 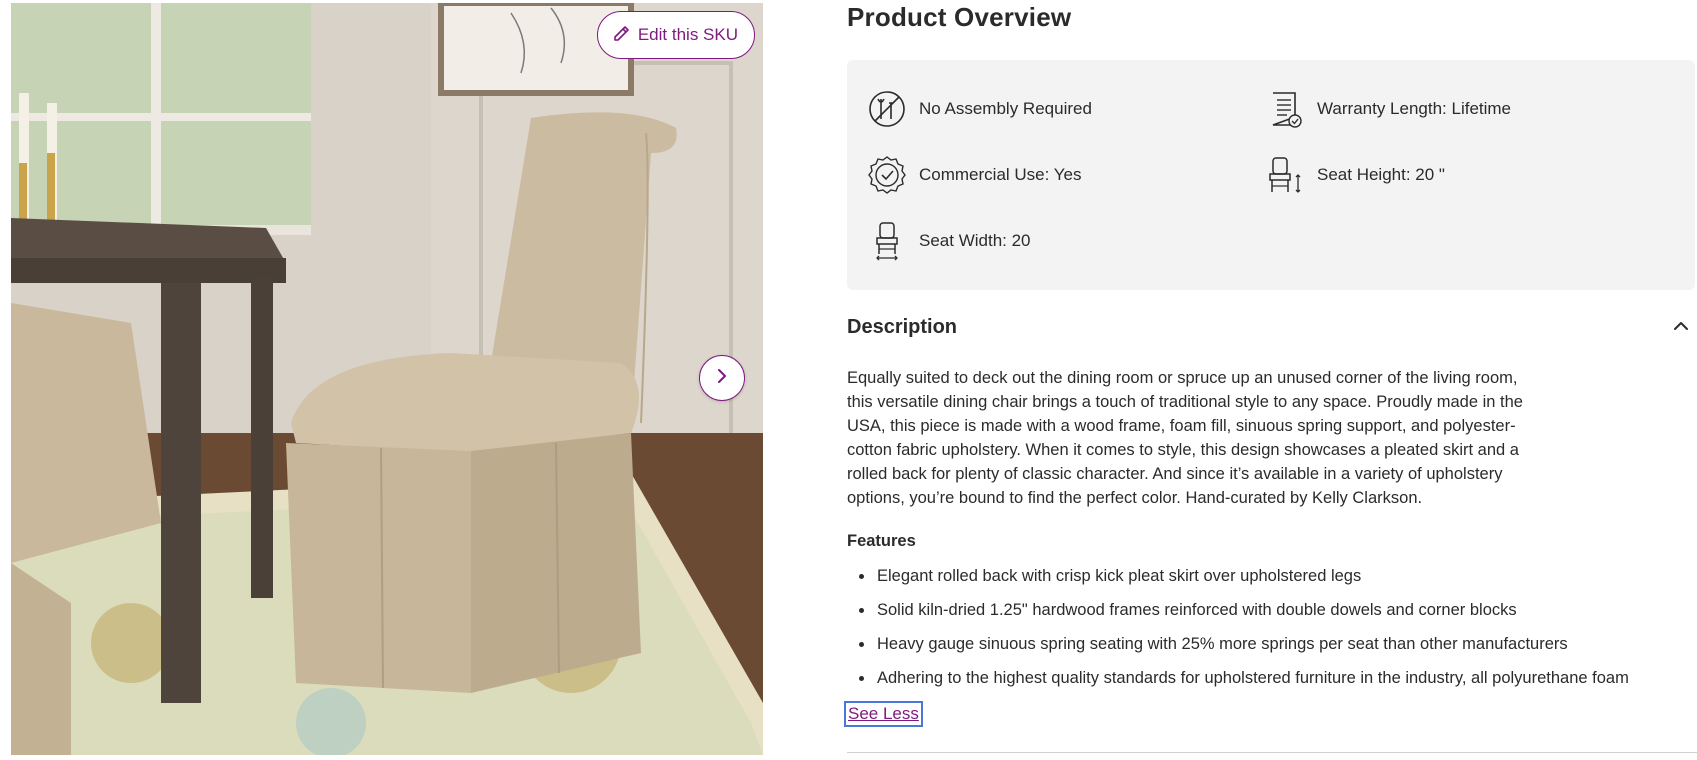 I want to click on edit-sku-label: Edit this SKU, so click(x=687, y=34).